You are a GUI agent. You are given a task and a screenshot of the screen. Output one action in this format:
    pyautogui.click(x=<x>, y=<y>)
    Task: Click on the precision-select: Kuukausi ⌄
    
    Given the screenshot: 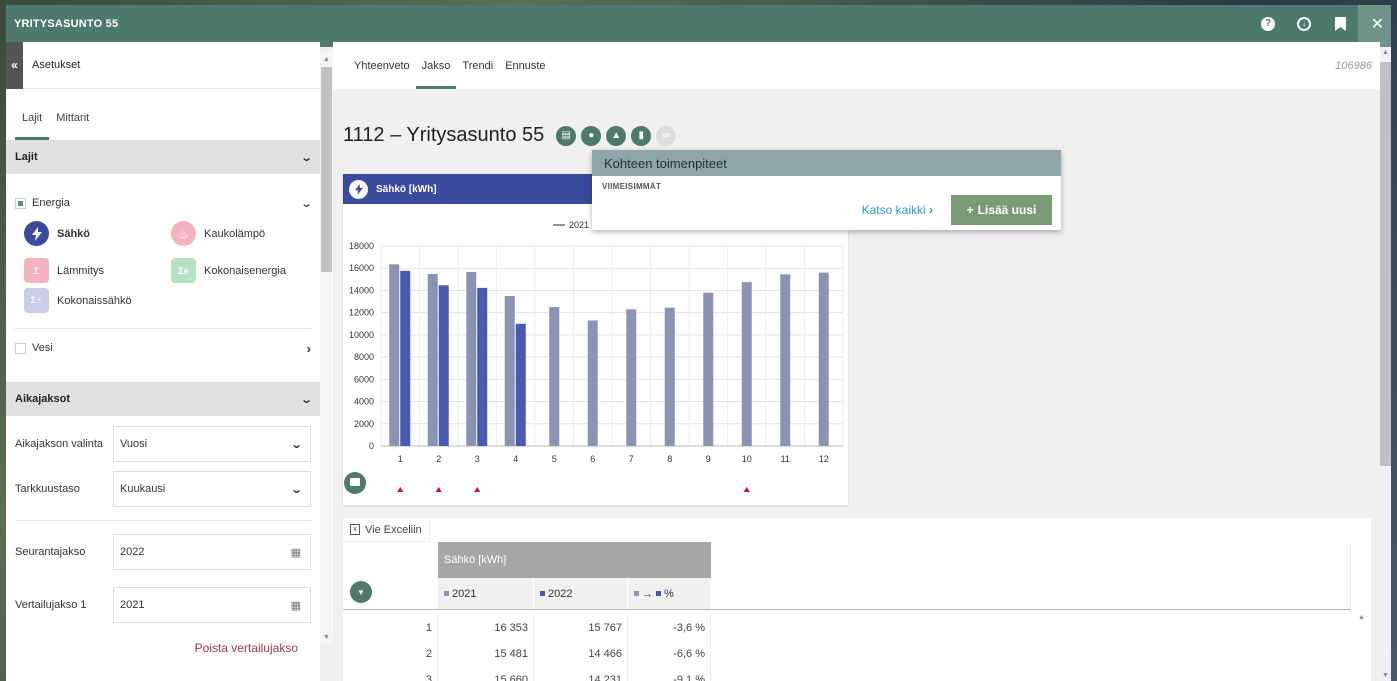 What is the action you would take?
    pyautogui.click(x=212, y=489)
    